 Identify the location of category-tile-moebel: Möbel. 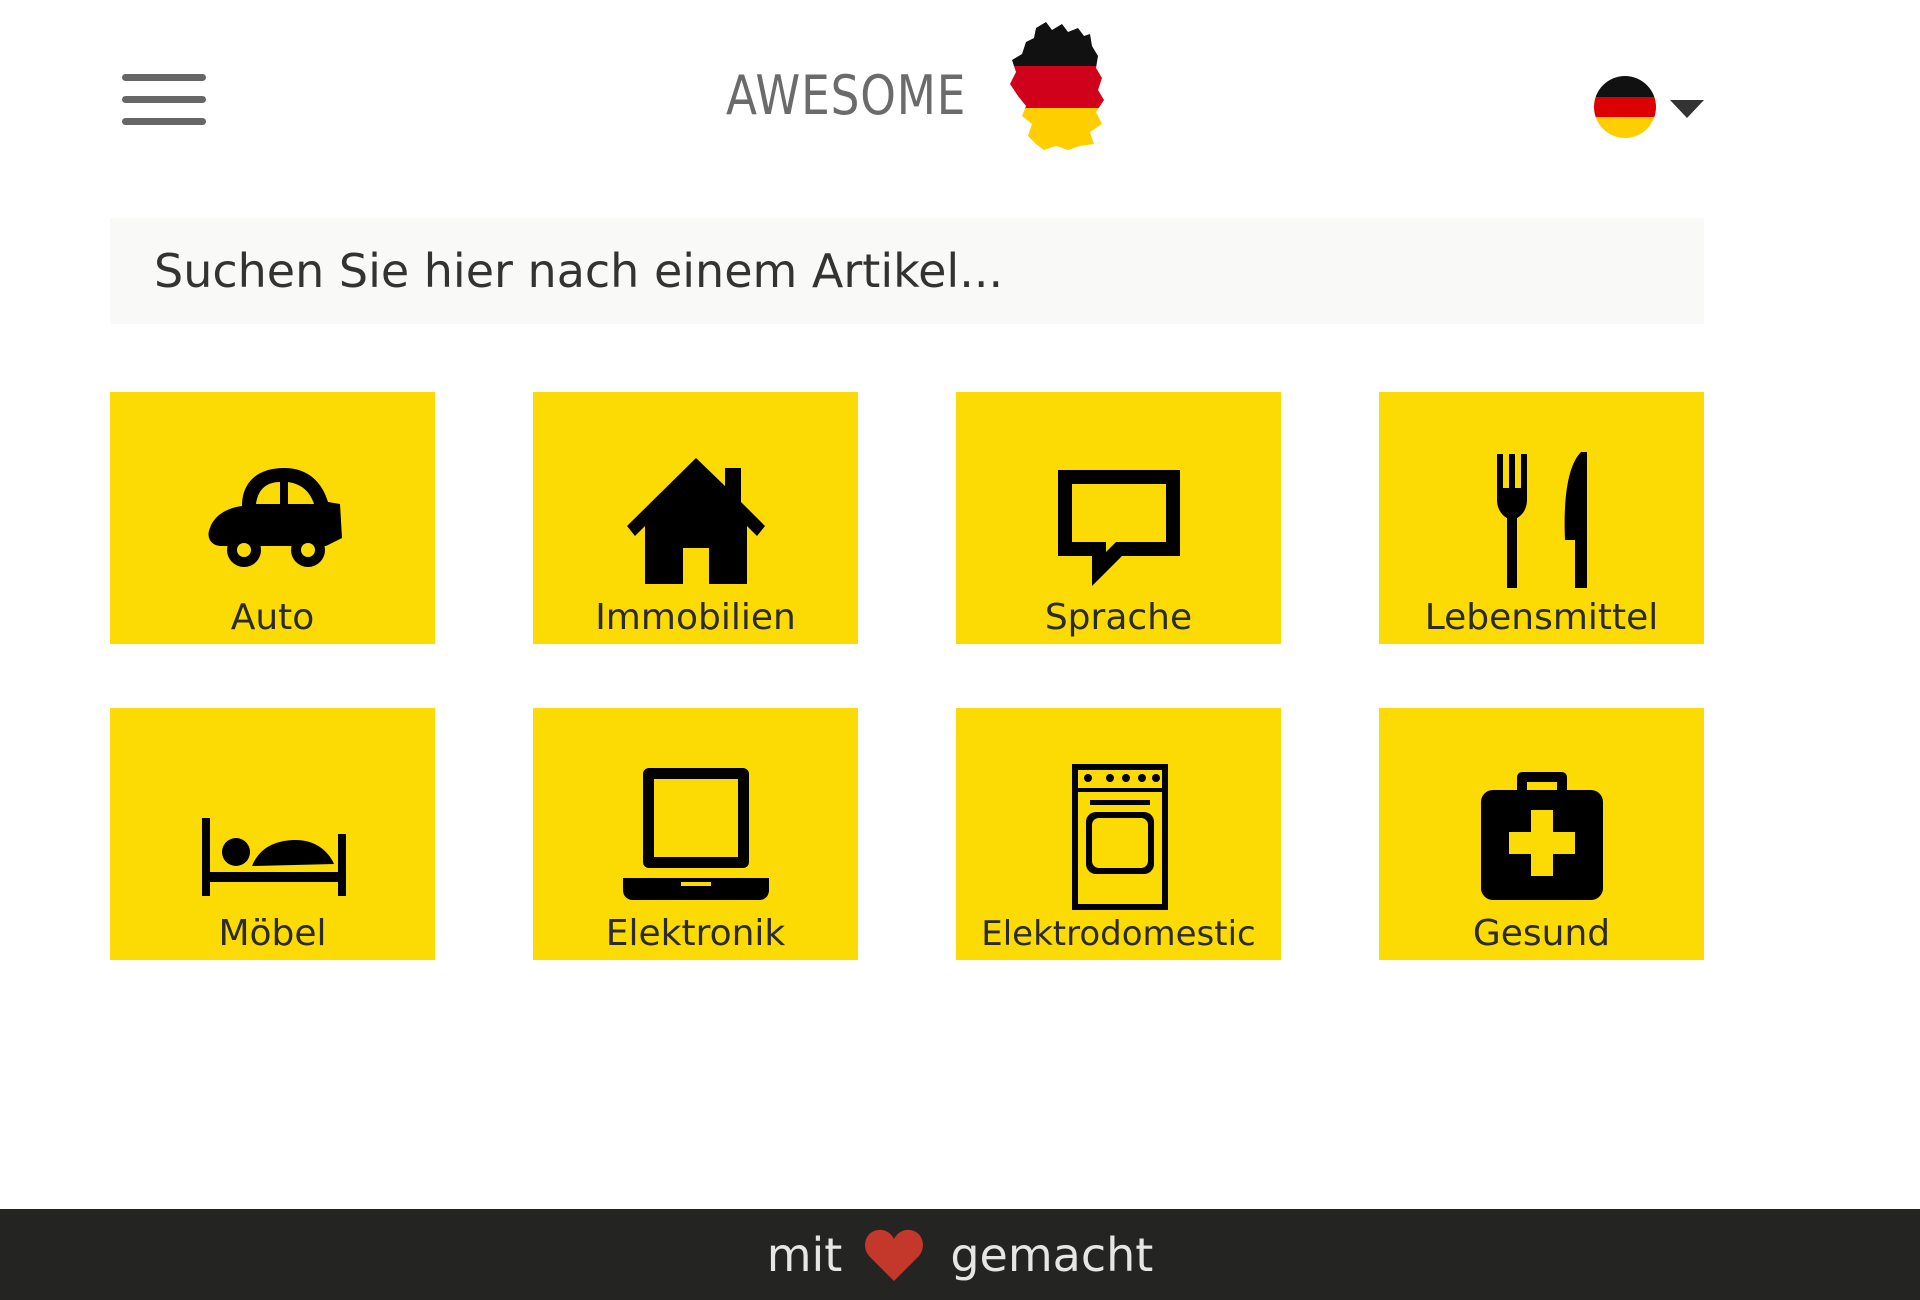
(272, 834).